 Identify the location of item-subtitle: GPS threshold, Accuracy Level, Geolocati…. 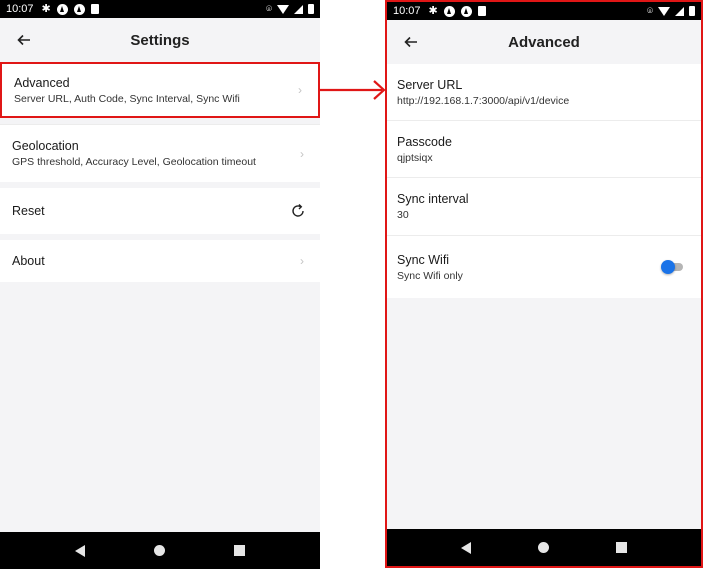
(134, 162).